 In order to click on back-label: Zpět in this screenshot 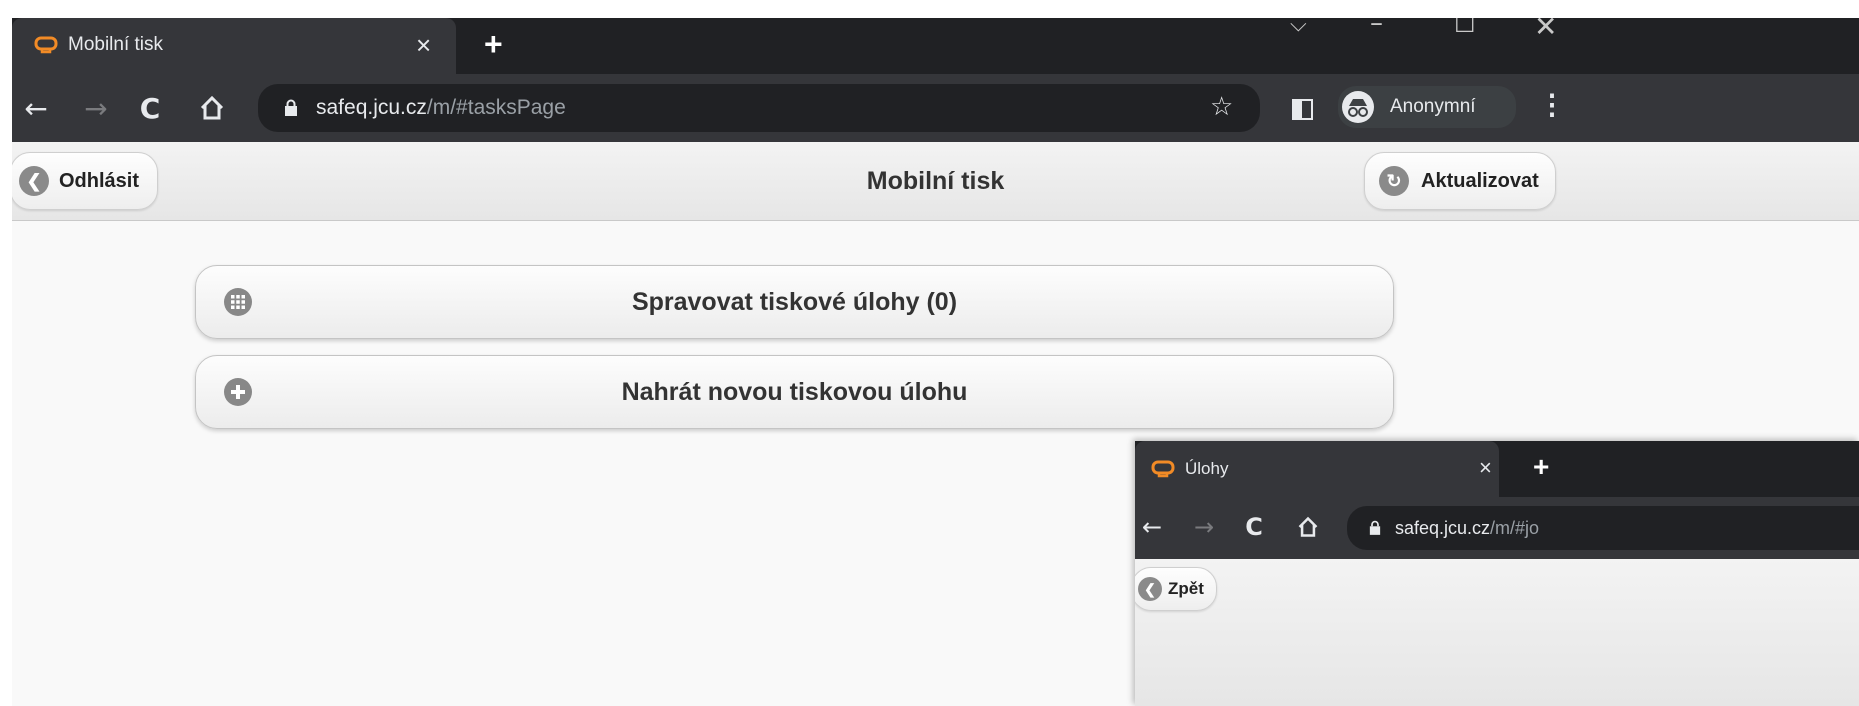, I will do `click(1186, 588)`.